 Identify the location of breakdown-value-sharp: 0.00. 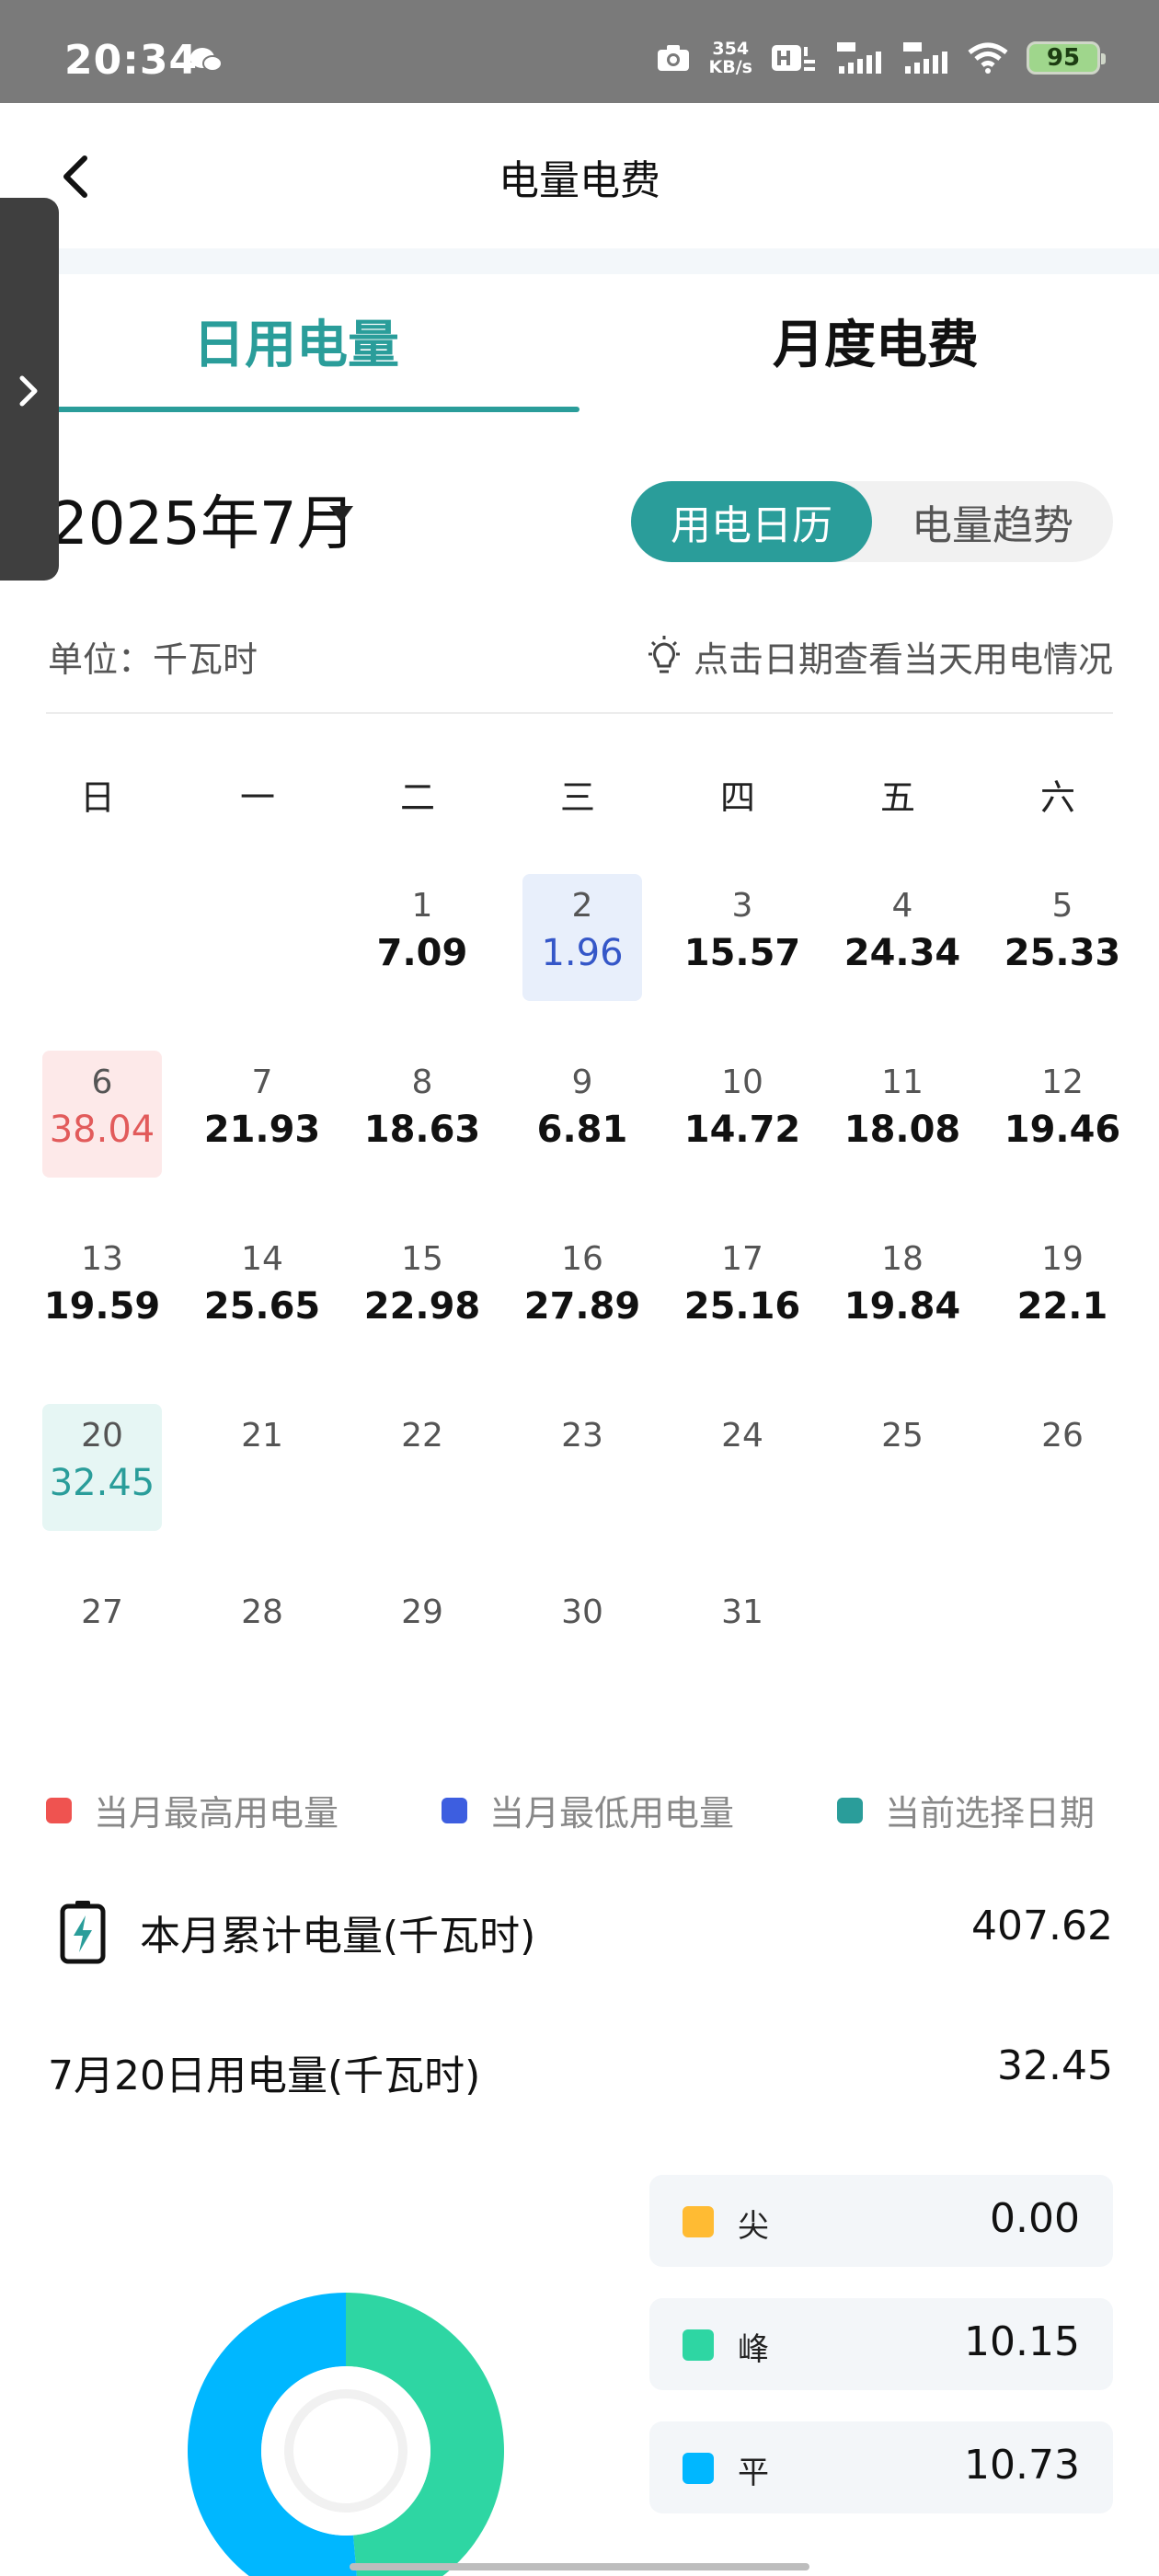
(1035, 2218).